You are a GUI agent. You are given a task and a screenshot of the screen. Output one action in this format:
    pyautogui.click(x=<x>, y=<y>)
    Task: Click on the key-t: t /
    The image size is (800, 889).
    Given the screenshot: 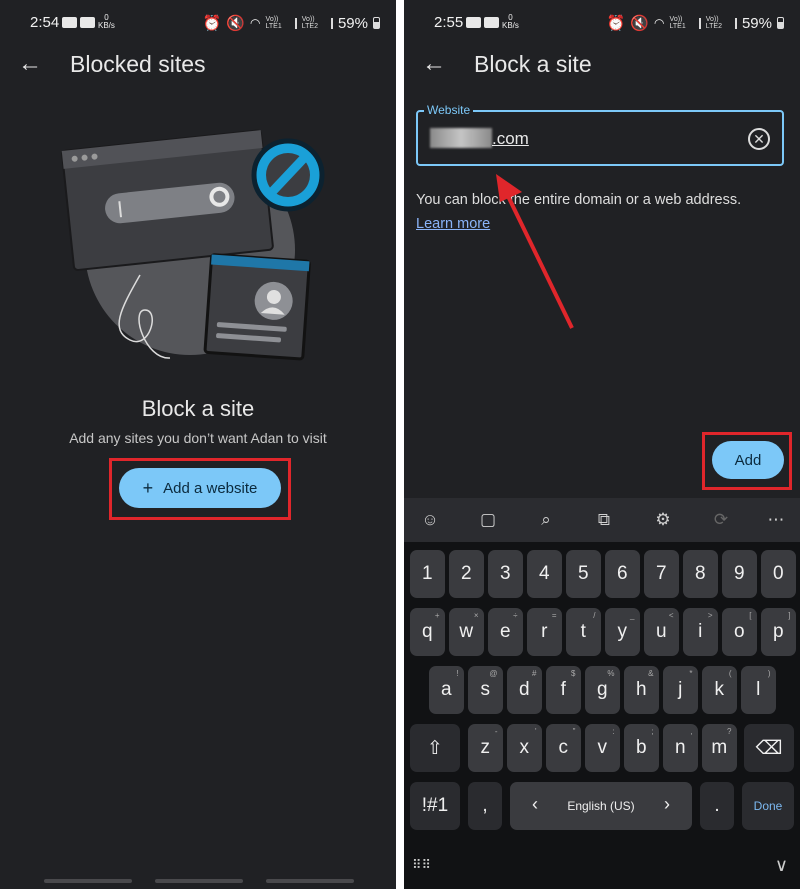 What is the action you would take?
    pyautogui.click(x=583, y=632)
    